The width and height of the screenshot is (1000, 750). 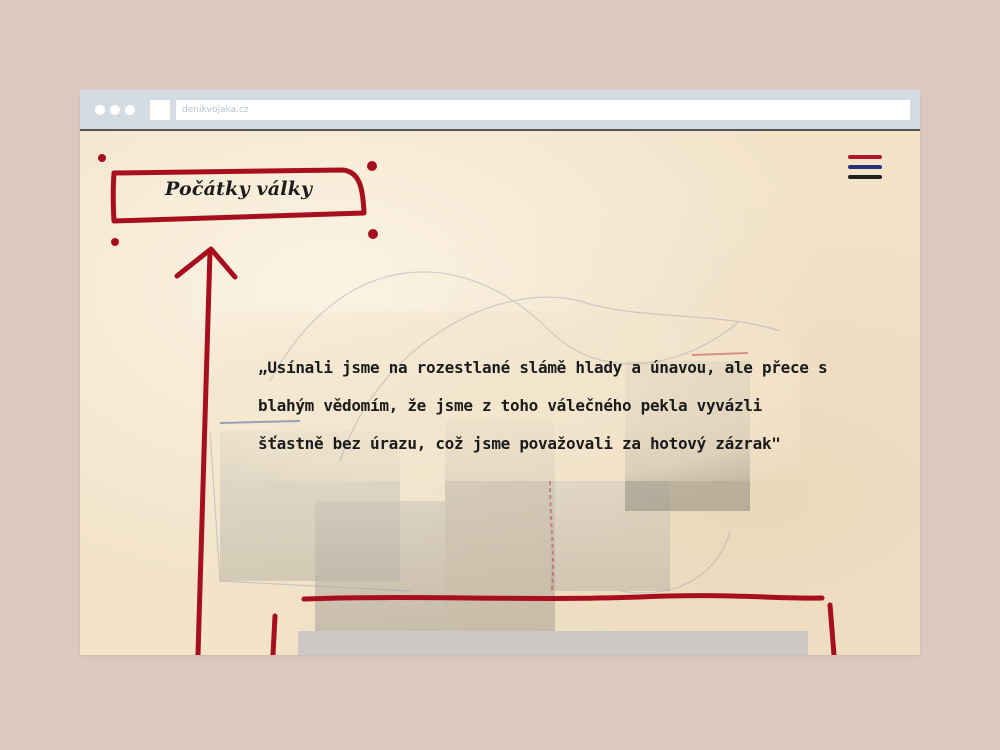 What do you see at coordinates (865, 177) in the screenshot?
I see `menu-bar-black` at bounding box center [865, 177].